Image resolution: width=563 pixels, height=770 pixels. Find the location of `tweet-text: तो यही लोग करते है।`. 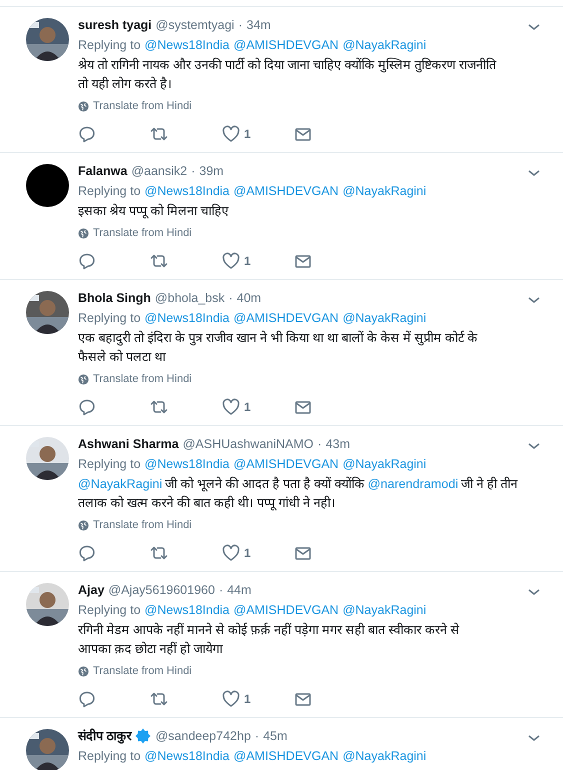

tweet-text: तो यही लोग करते है। is located at coordinates (125, 84).